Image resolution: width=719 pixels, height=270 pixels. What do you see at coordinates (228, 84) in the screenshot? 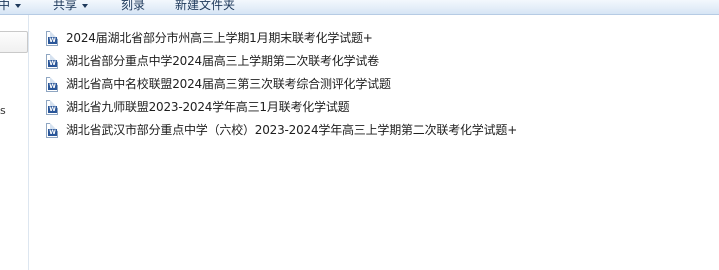
I see `file-name: 湖北省高中名校联盟2024届高三第三次联考综合测评化学试题` at bounding box center [228, 84].